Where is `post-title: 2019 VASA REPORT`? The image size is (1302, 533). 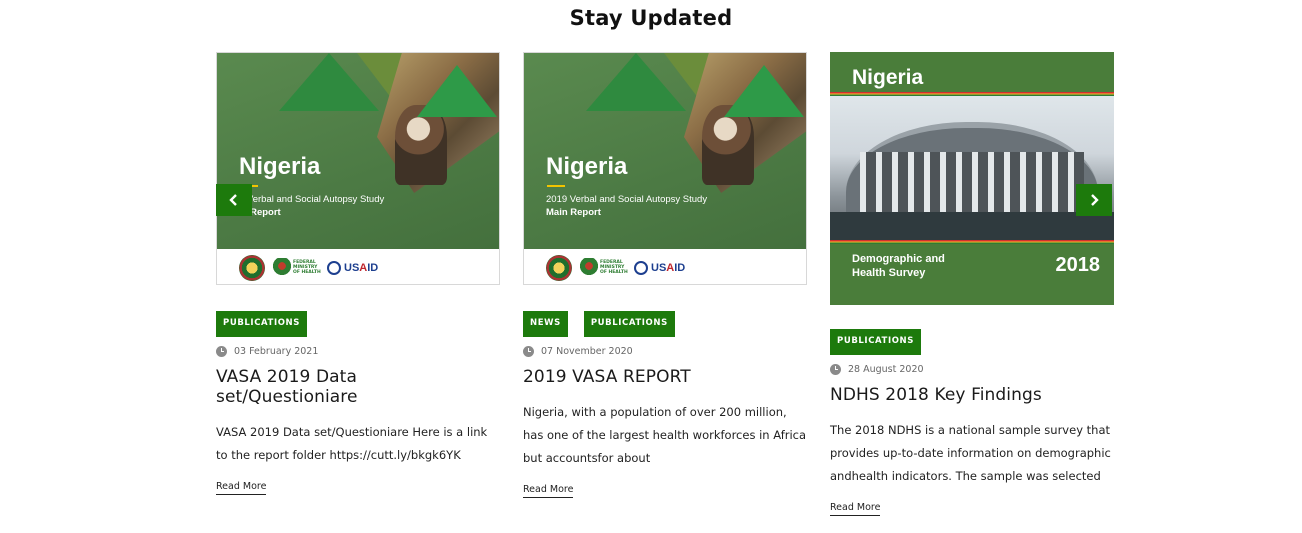 post-title: 2019 VASA REPORT is located at coordinates (665, 377).